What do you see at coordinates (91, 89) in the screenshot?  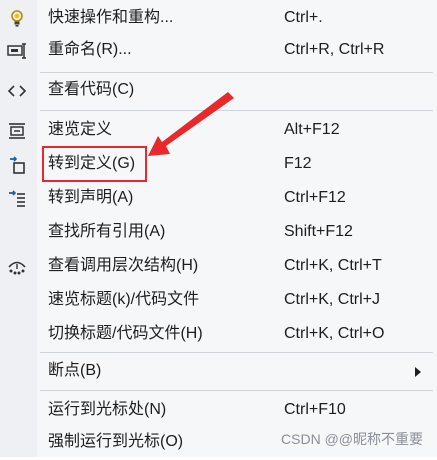 I see `menu-item-label: 查看代码(C)` at bounding box center [91, 89].